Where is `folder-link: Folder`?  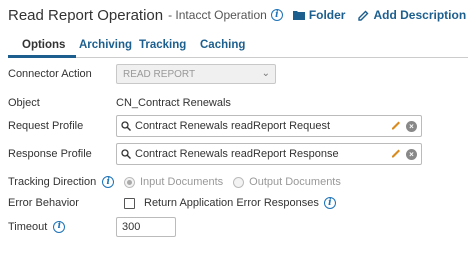
folder-link: Folder is located at coordinates (319, 15).